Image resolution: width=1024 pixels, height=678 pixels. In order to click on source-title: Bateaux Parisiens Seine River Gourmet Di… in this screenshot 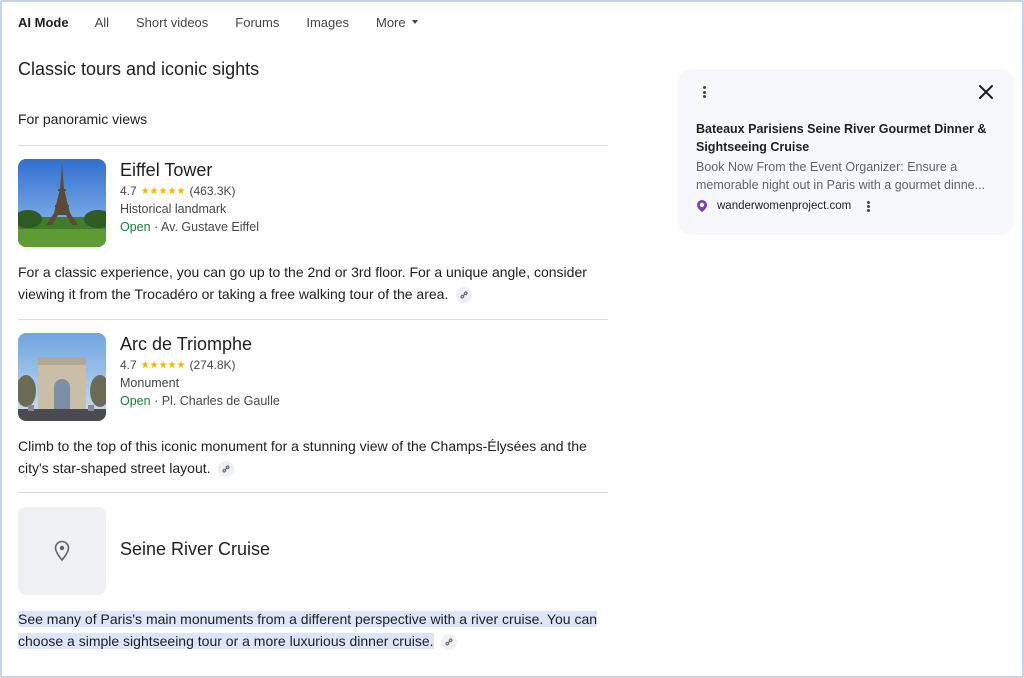, I will do `click(846, 138)`.